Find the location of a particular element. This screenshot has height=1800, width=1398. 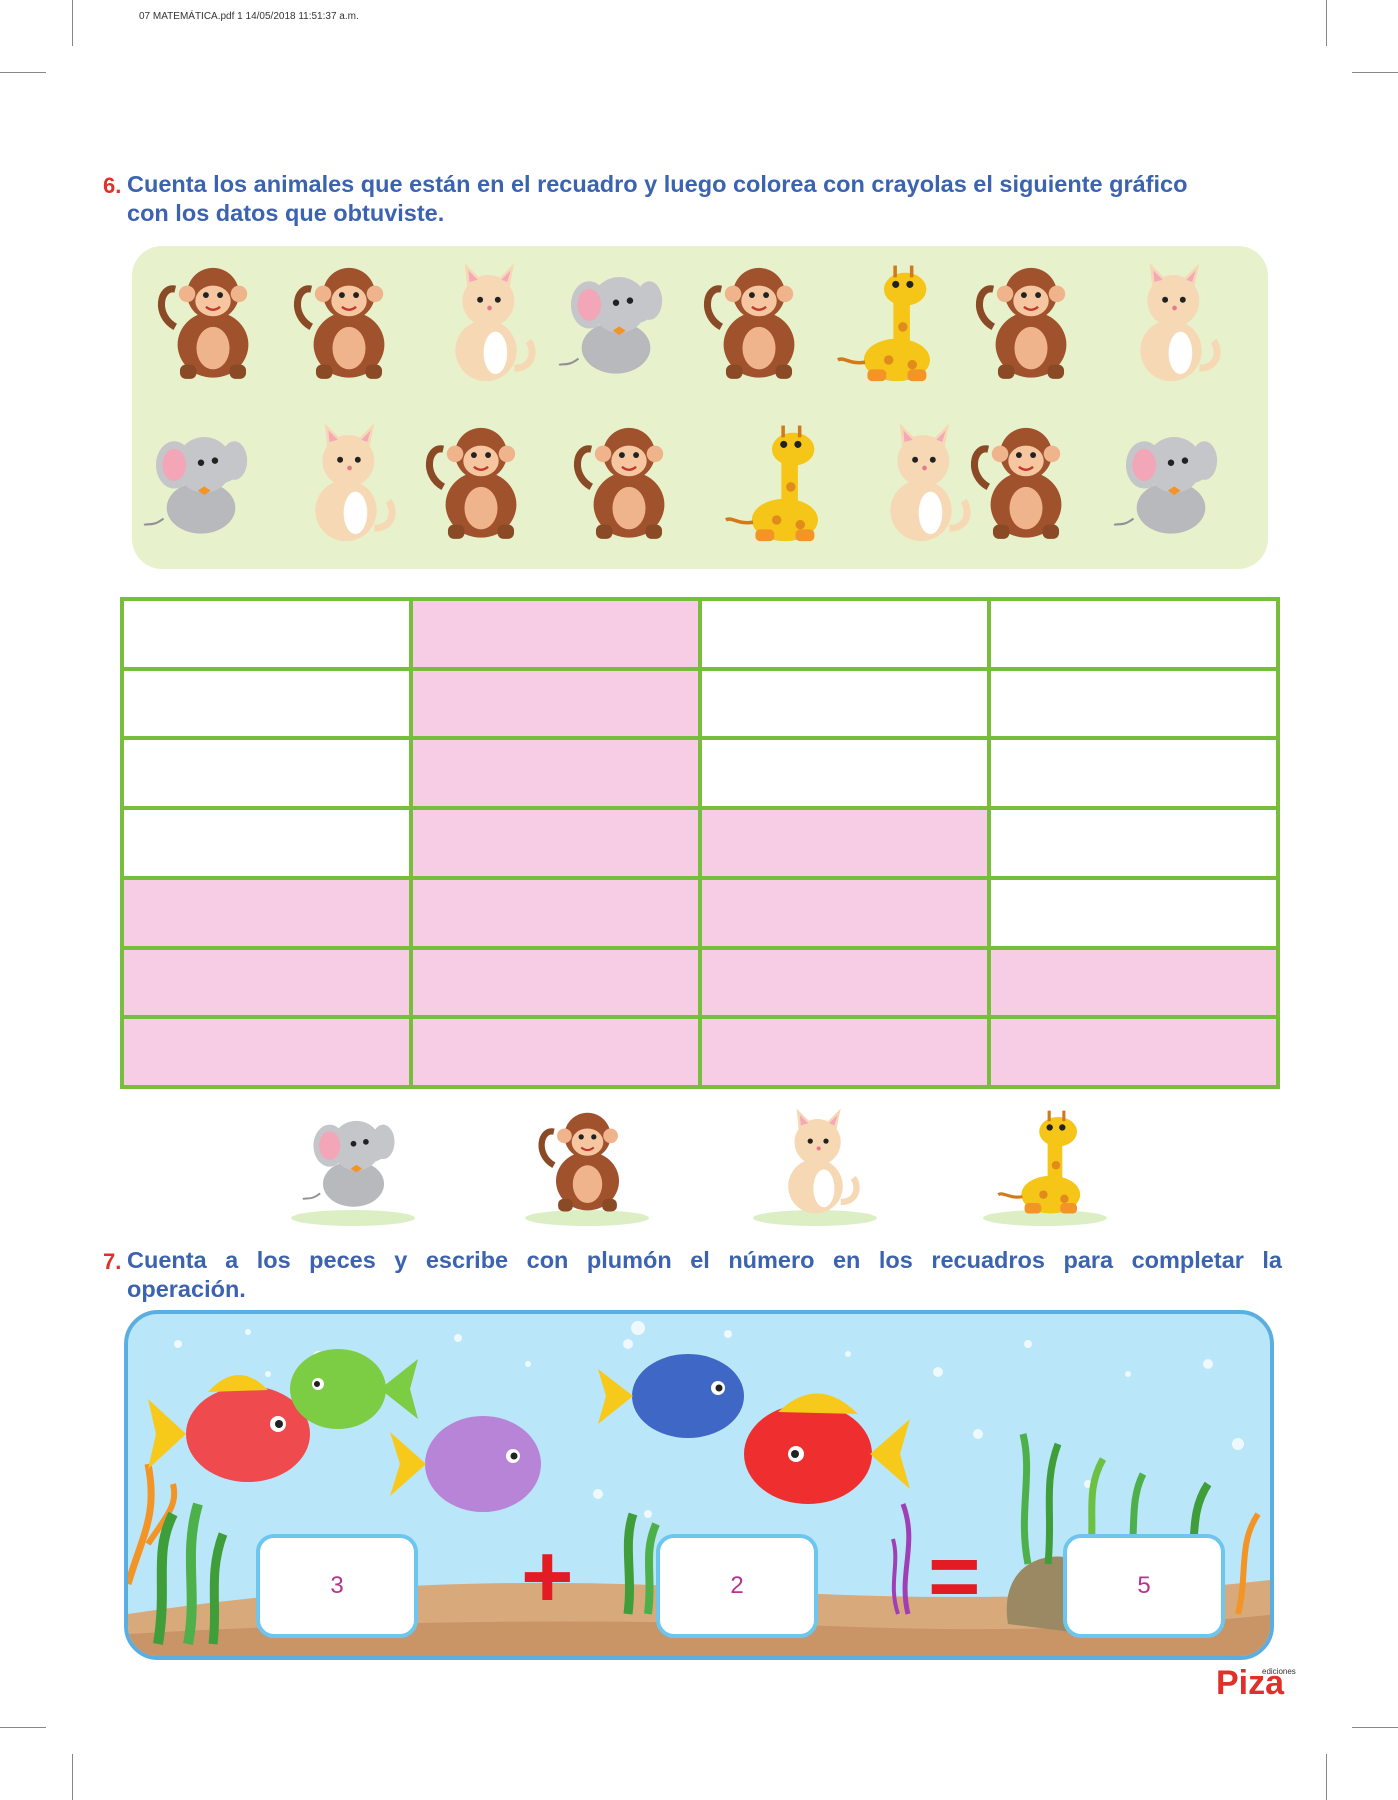

answer-box-2: 2 is located at coordinates (737, 1586).